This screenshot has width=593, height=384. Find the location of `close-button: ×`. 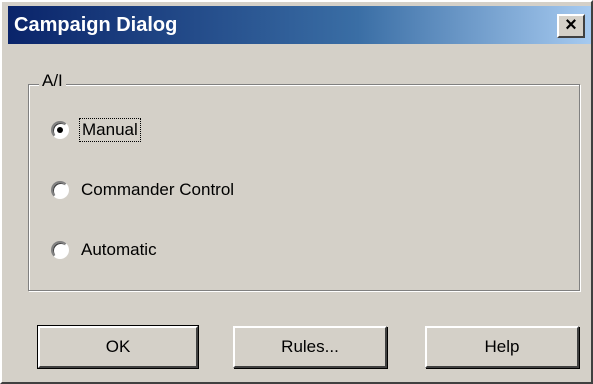

close-button: × is located at coordinates (571, 26).